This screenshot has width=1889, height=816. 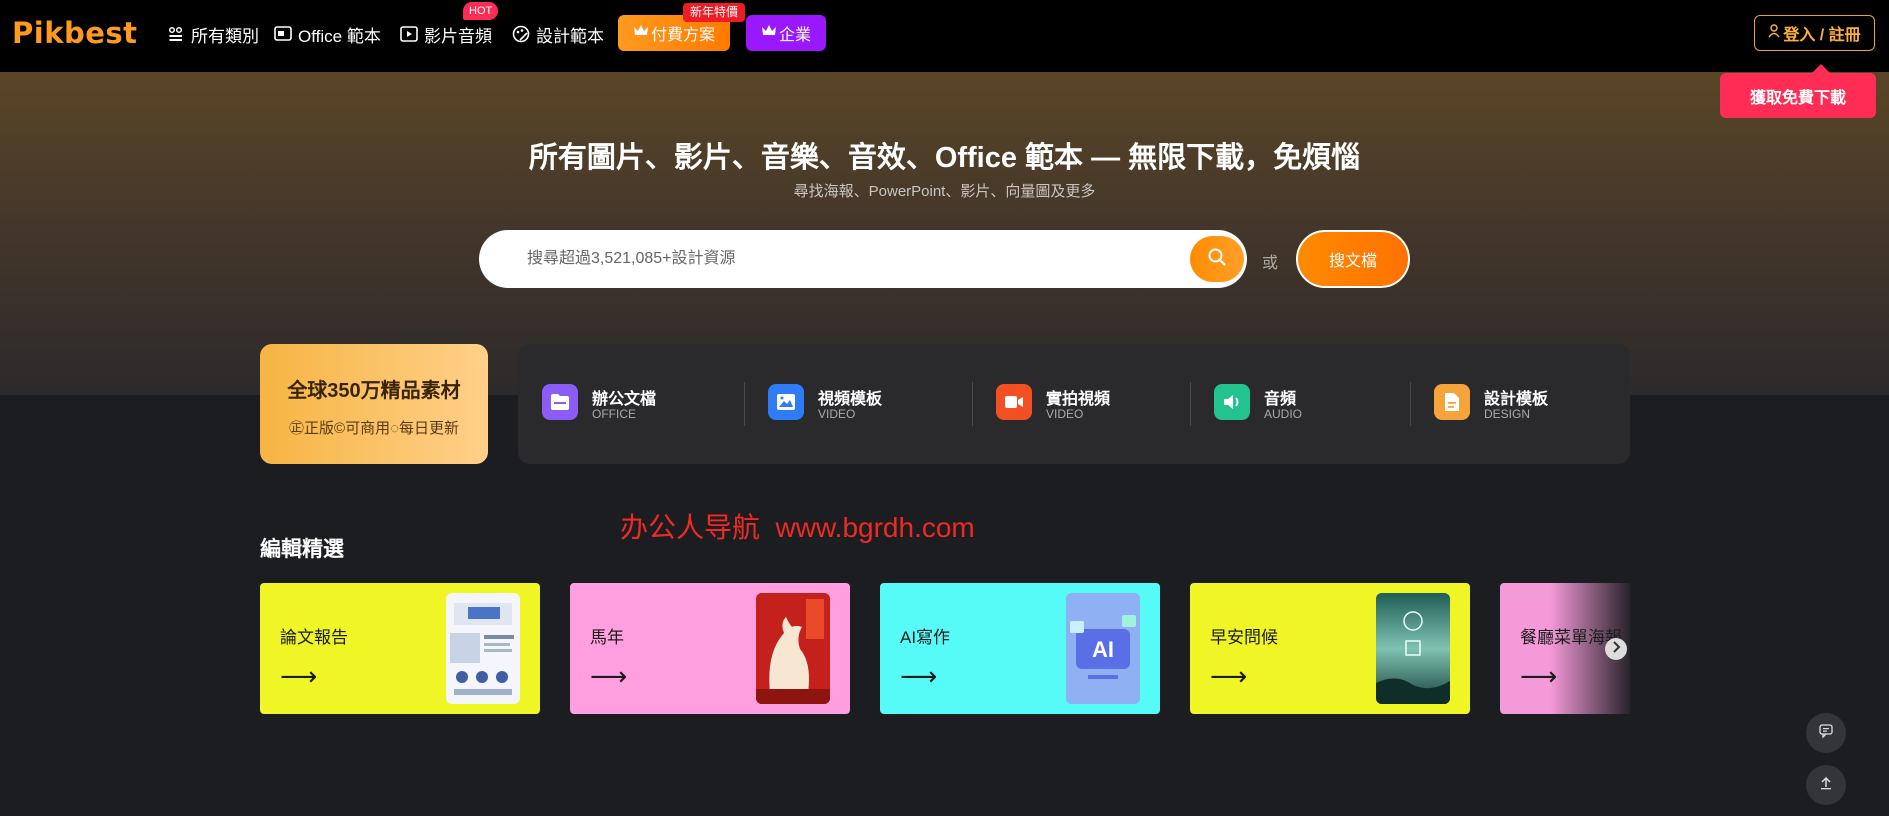 I want to click on card-label: AI寫作, so click(x=925, y=637).